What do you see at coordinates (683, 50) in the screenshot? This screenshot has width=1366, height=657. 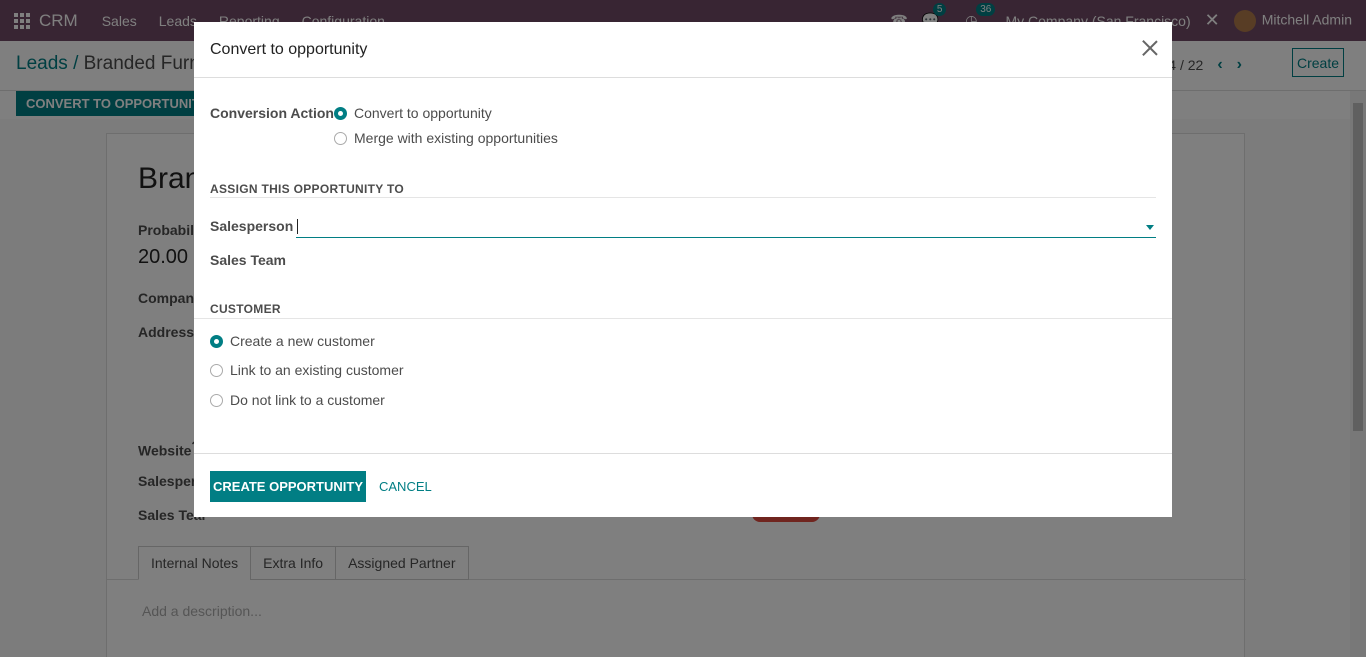 I see `dialog-header: Convert to opportunity` at bounding box center [683, 50].